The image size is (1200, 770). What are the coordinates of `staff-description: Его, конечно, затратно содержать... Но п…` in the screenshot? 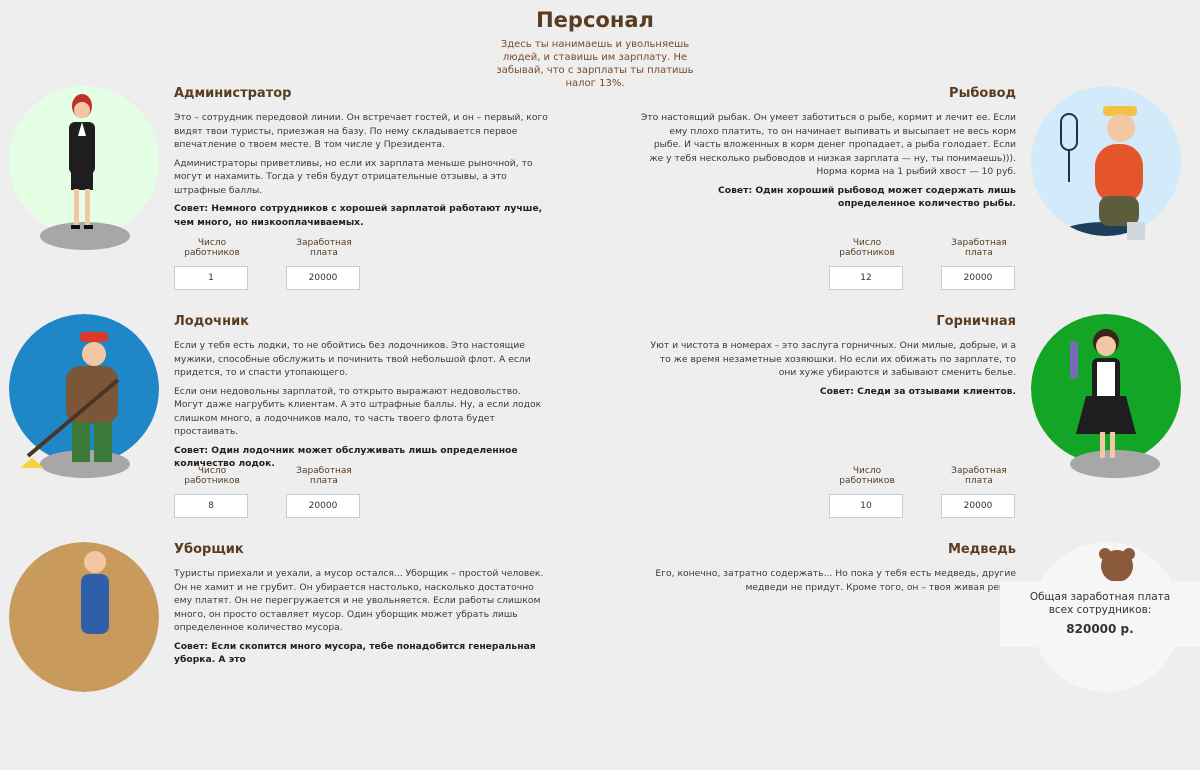 It's located at (835, 580).